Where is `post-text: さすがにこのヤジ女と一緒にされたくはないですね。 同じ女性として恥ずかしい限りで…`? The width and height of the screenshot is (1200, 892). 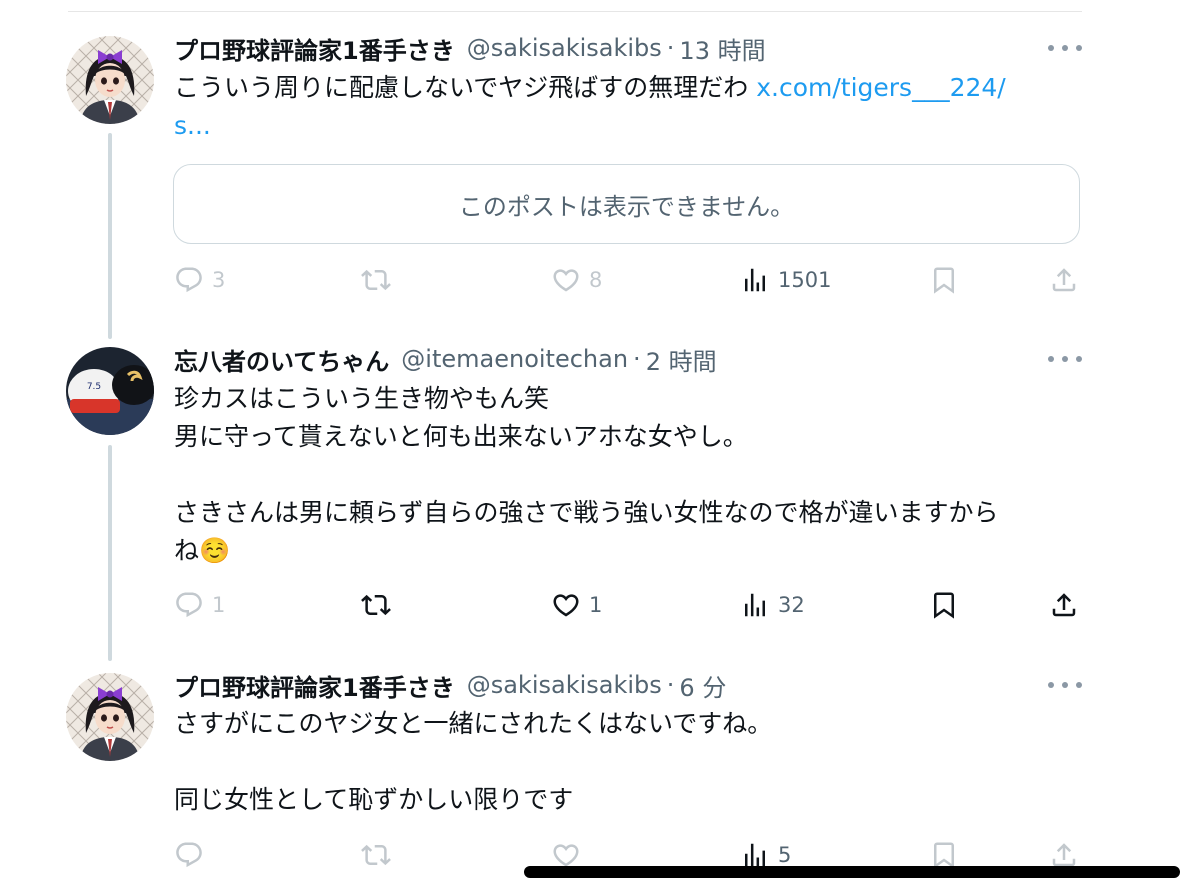 post-text: さすがにこのヤジ女と一緒にされたくはないですね。 同じ女性として恥ずかしい限りで… is located at coordinates (473, 761).